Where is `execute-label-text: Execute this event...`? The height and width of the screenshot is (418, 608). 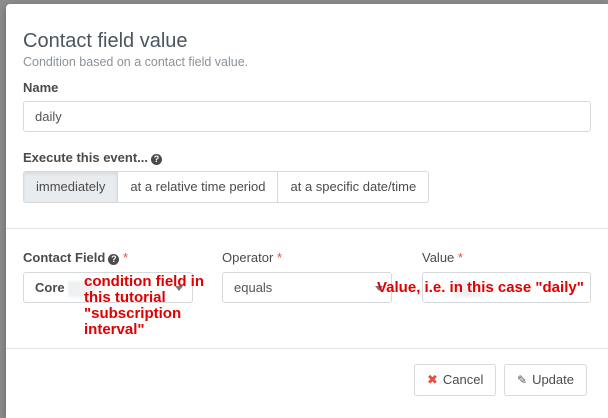 execute-label-text: Execute this event... is located at coordinates (85, 157).